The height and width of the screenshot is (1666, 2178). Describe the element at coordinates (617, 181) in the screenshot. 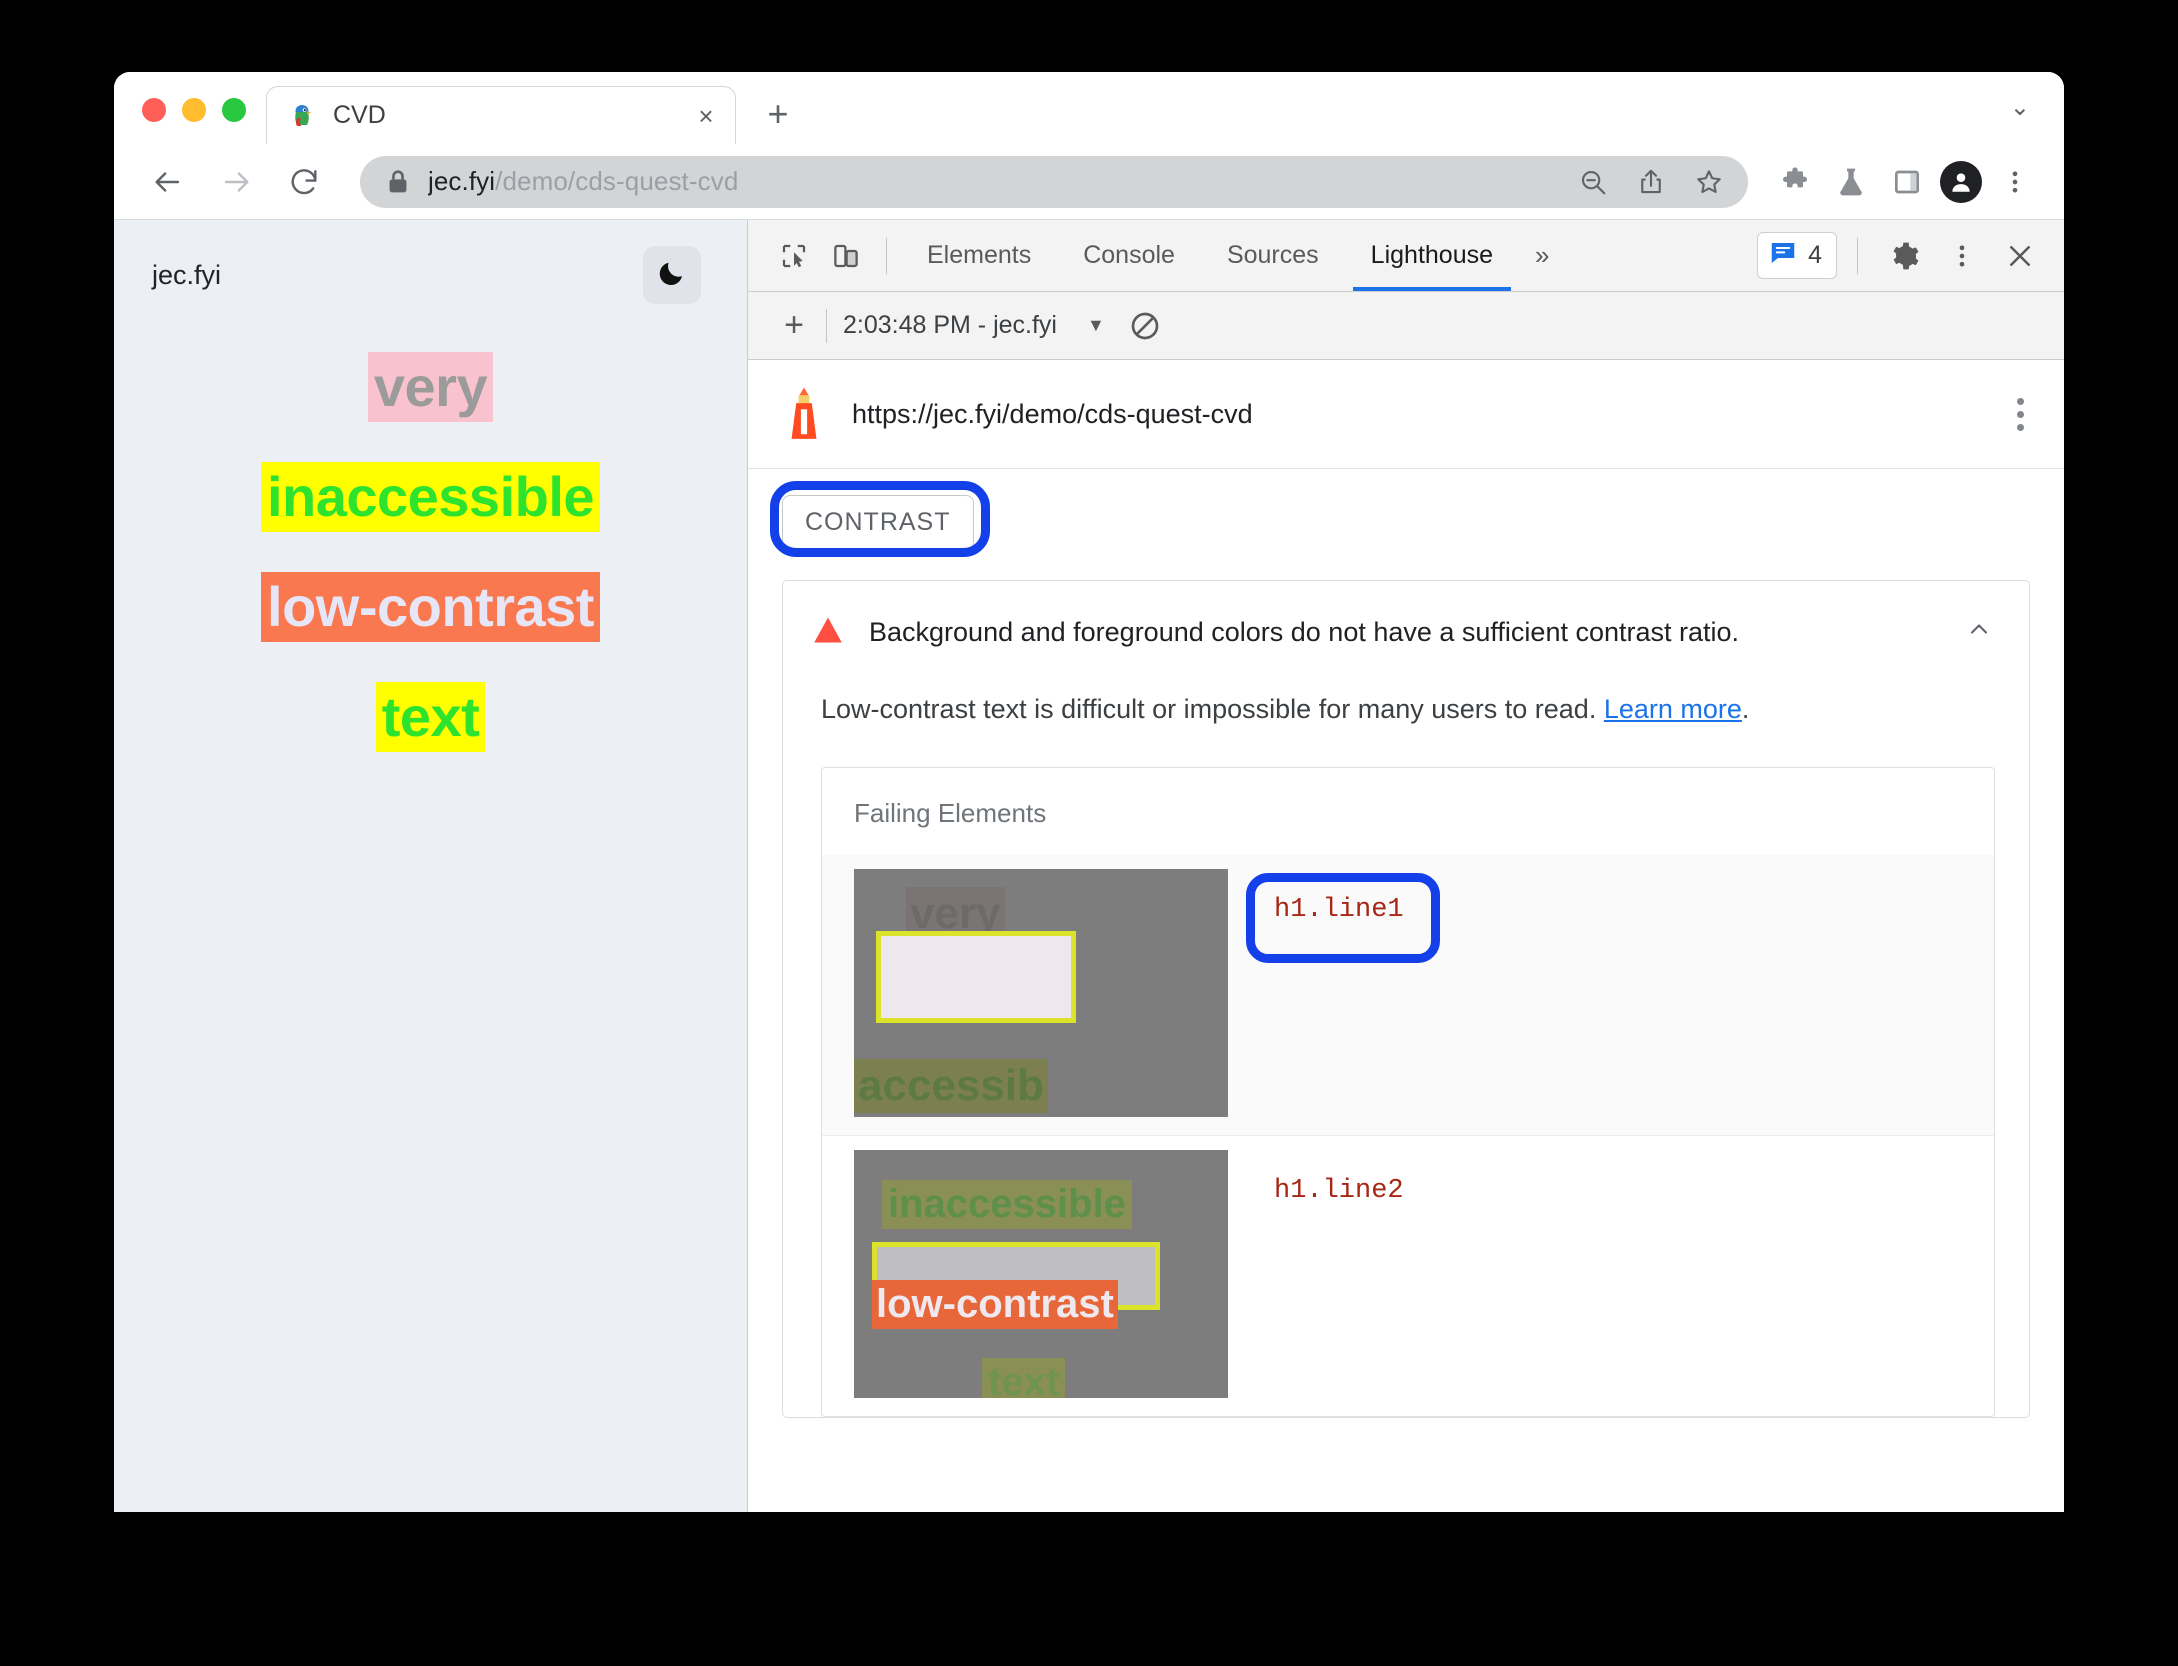

I see `url-path: /demo/cds-quest-cvd` at that location.